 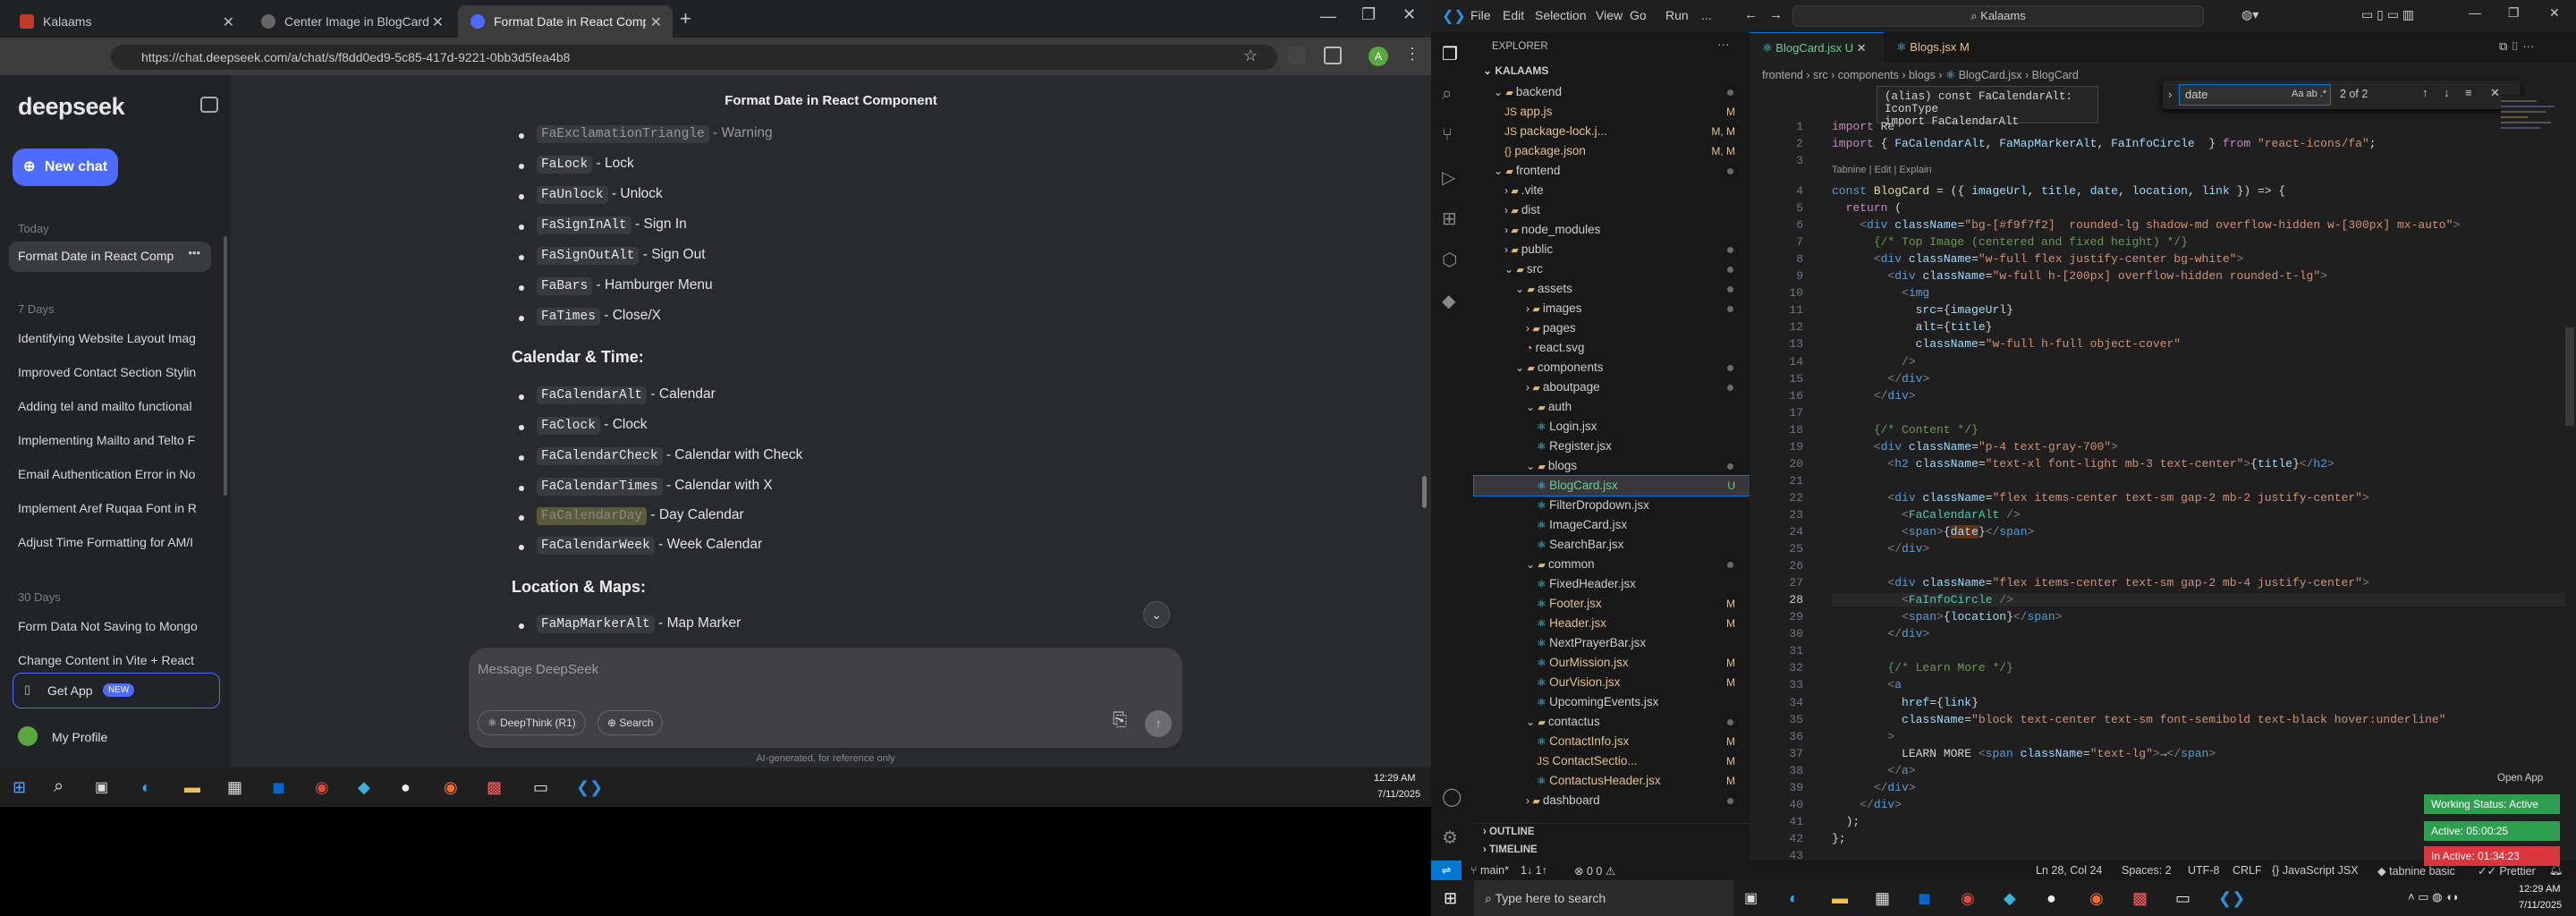 What do you see at coordinates (2507, 871) in the screenshot?
I see `prettier-status: ✓✓ Prettier` at bounding box center [2507, 871].